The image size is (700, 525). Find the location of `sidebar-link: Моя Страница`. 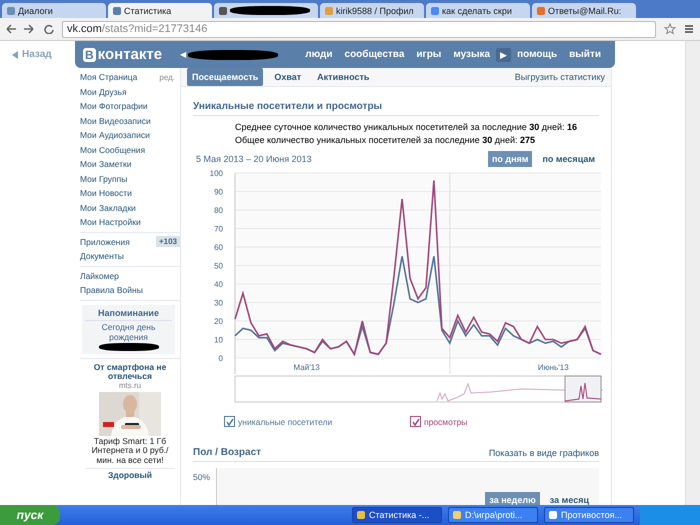

sidebar-link: Моя Страница is located at coordinates (109, 77).